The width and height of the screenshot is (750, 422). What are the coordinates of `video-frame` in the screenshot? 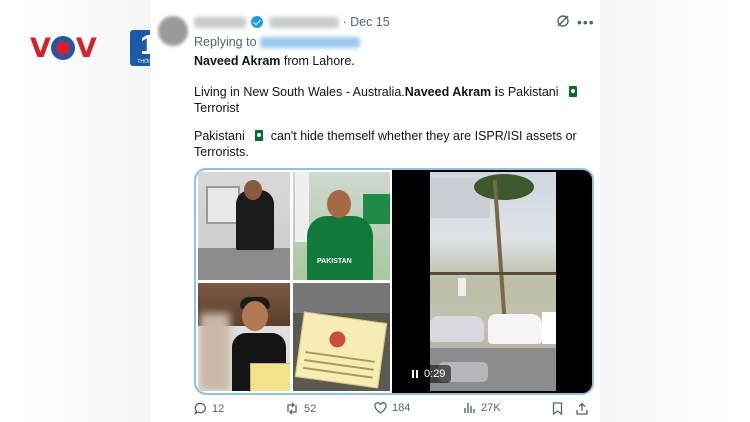 It's located at (493, 281).